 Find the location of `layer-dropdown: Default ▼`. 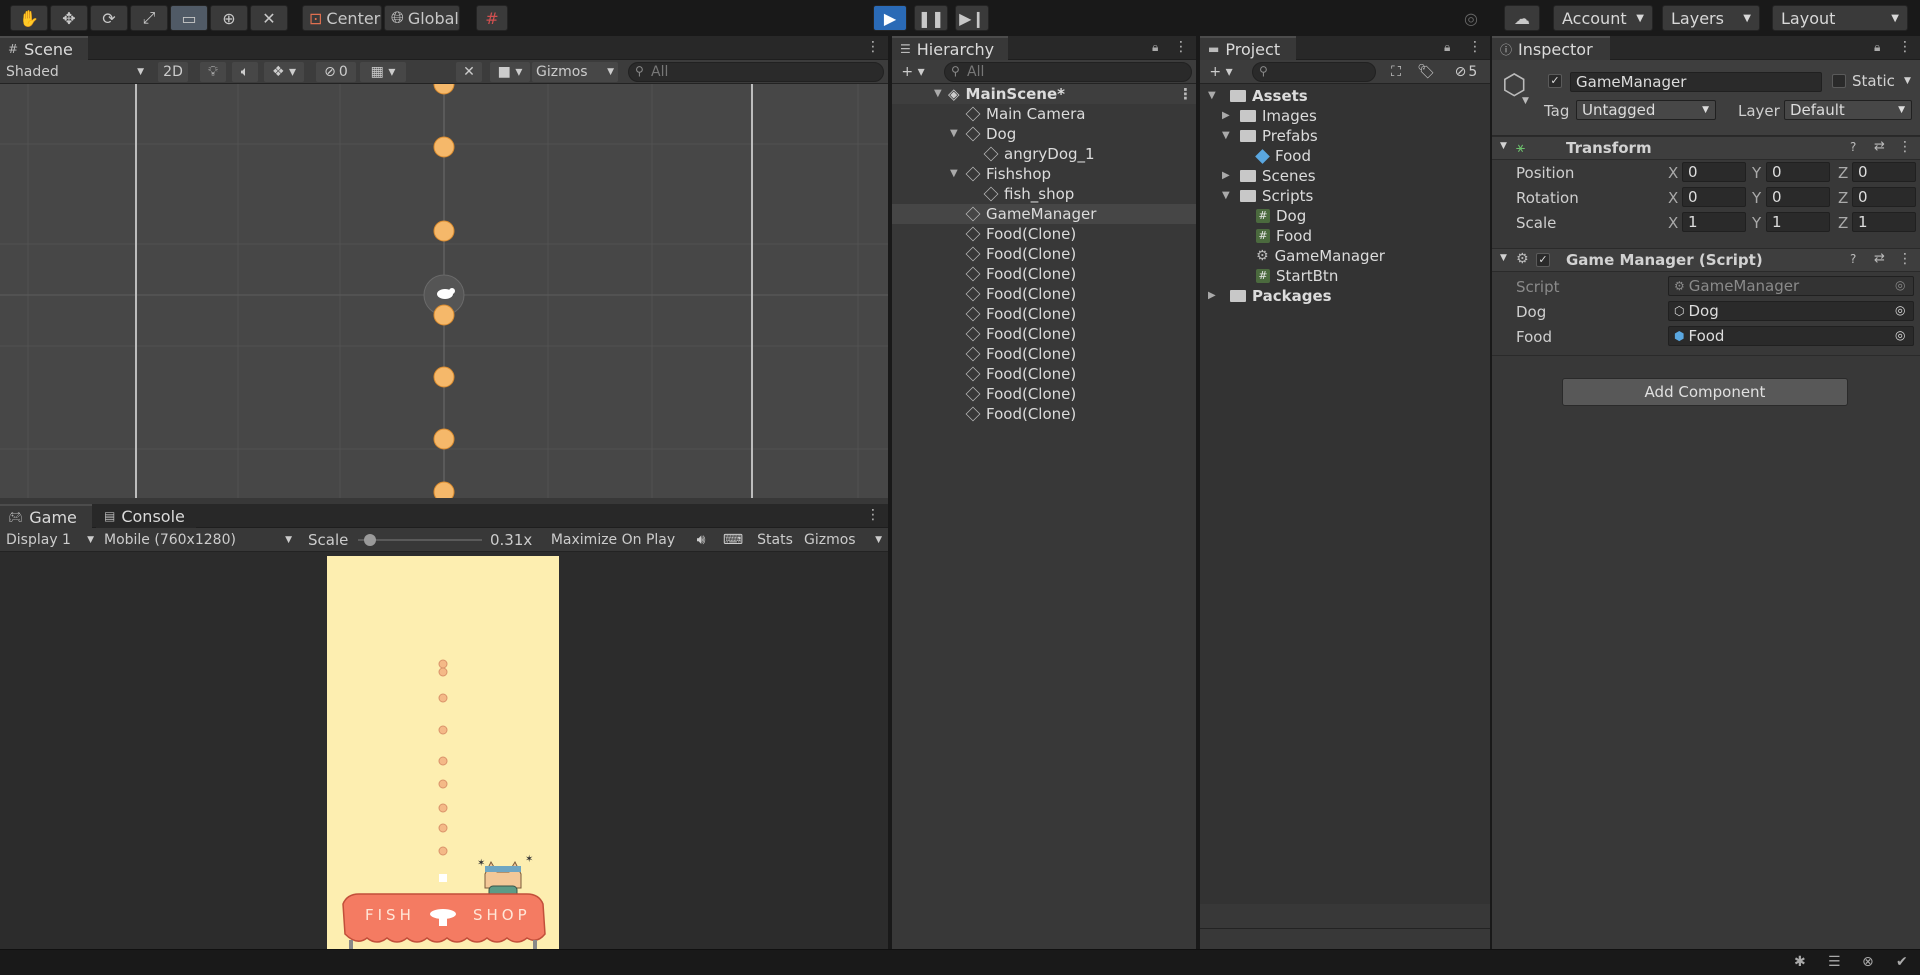

layer-dropdown: Default ▼ is located at coordinates (1848, 110).